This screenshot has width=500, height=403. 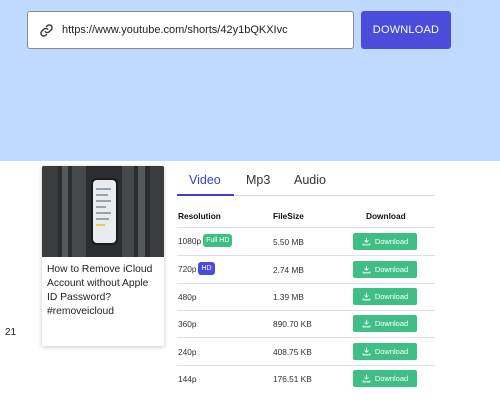 I want to click on header-divider, so click(x=306, y=227).